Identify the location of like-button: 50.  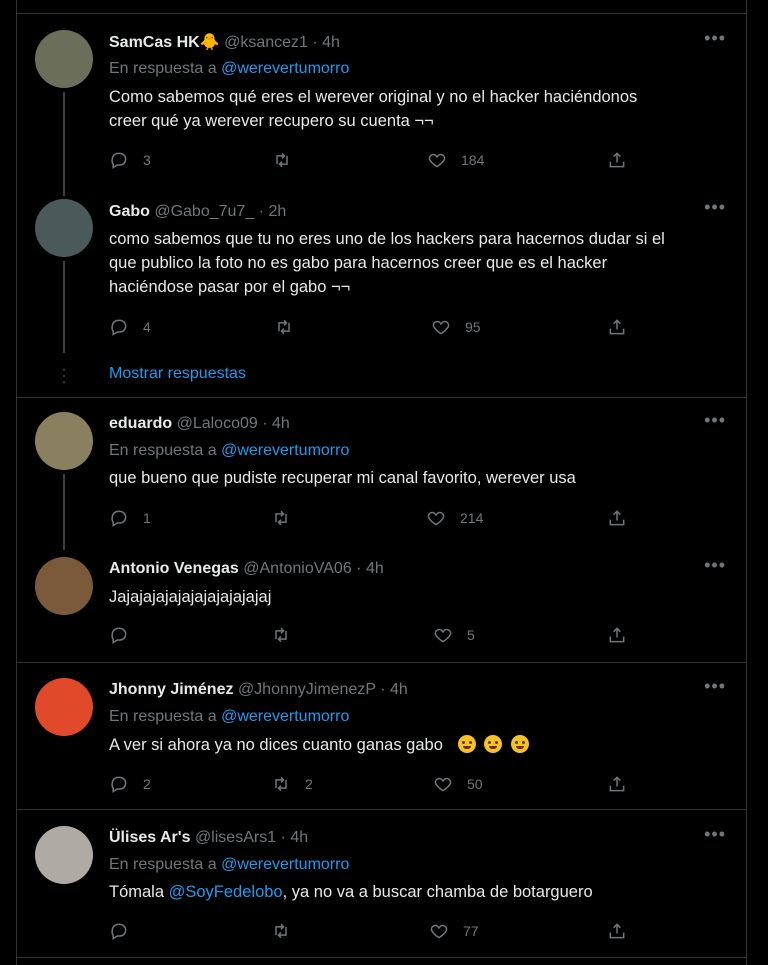
(458, 784).